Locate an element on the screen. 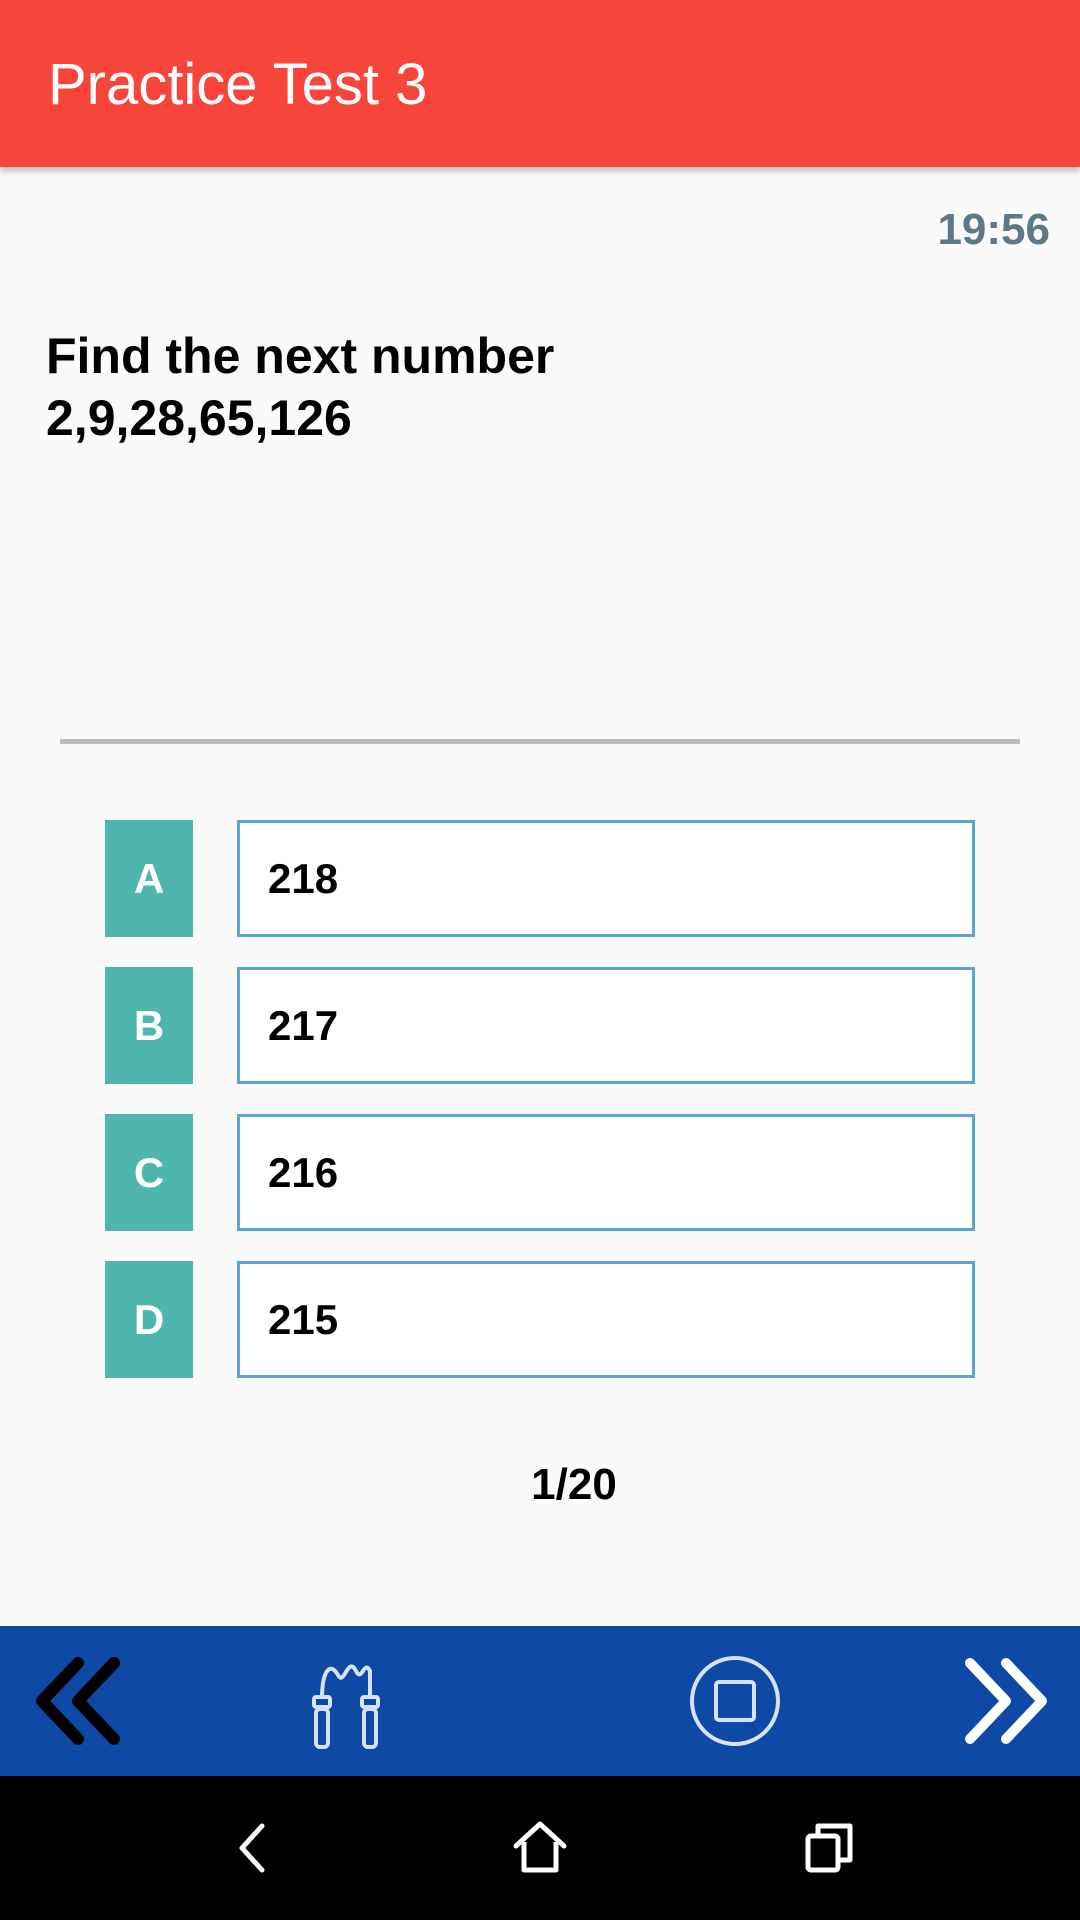  question-text: Find the next number 2,9,28,65,126 is located at coordinates (536, 387).